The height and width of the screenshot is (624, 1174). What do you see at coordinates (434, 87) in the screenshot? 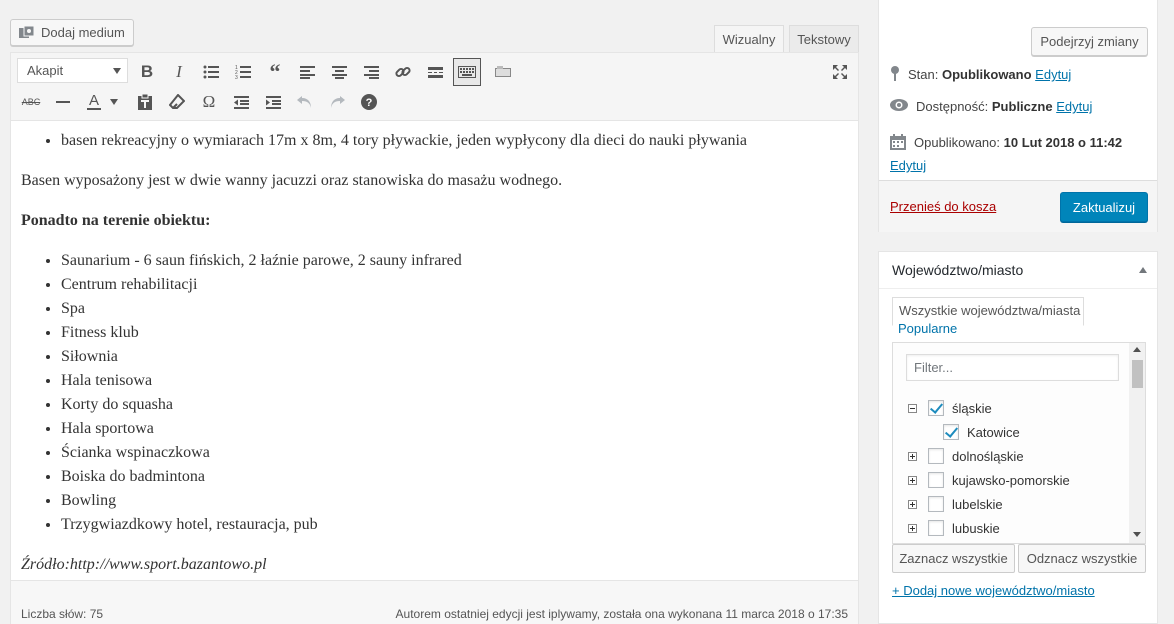
I see `editor-toolbar: Akapit B I 123 “ ABC A Ω ?` at bounding box center [434, 87].